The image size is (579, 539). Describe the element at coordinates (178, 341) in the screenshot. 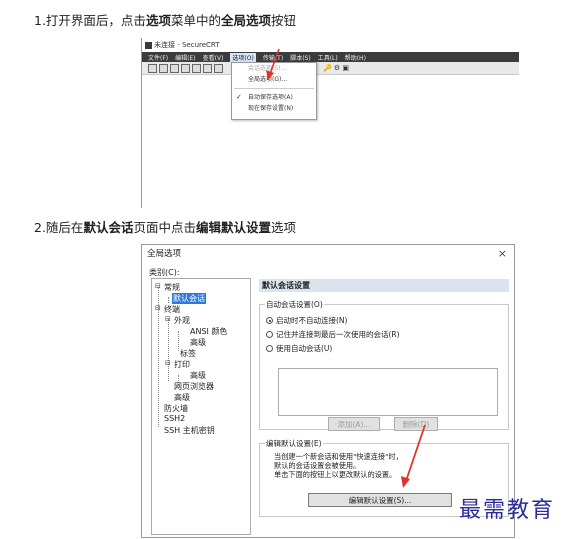

I see `tree-line-appearance` at that location.